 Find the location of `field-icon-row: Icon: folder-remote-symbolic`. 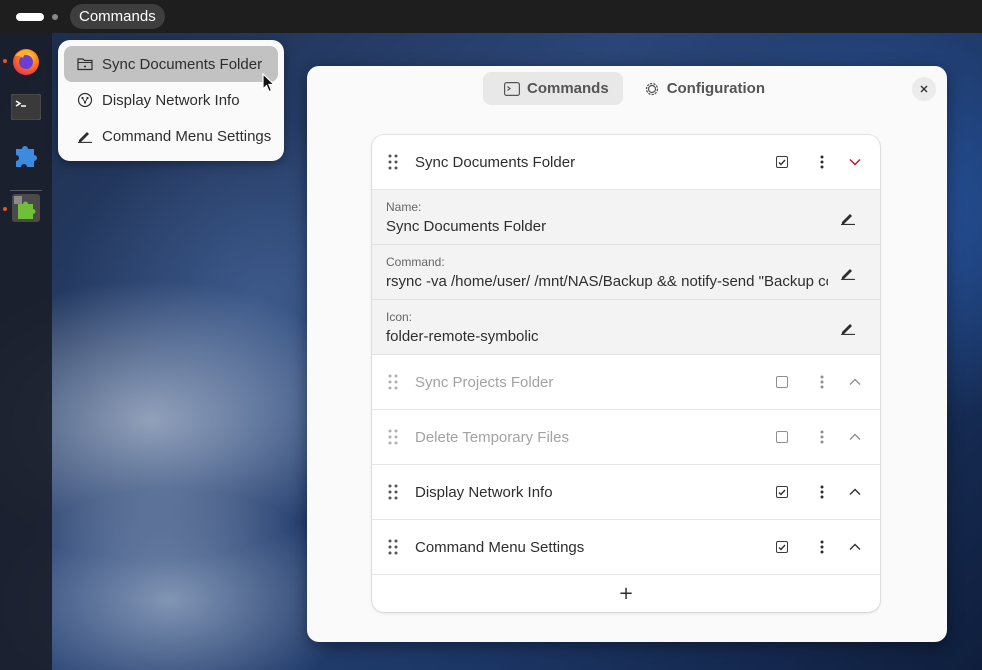

field-icon-row: Icon: folder-remote-symbolic is located at coordinates (626, 327).